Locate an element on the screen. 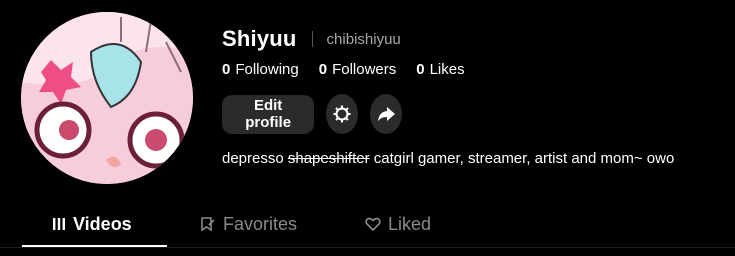  tab-liked: Liked is located at coordinates (398, 224).